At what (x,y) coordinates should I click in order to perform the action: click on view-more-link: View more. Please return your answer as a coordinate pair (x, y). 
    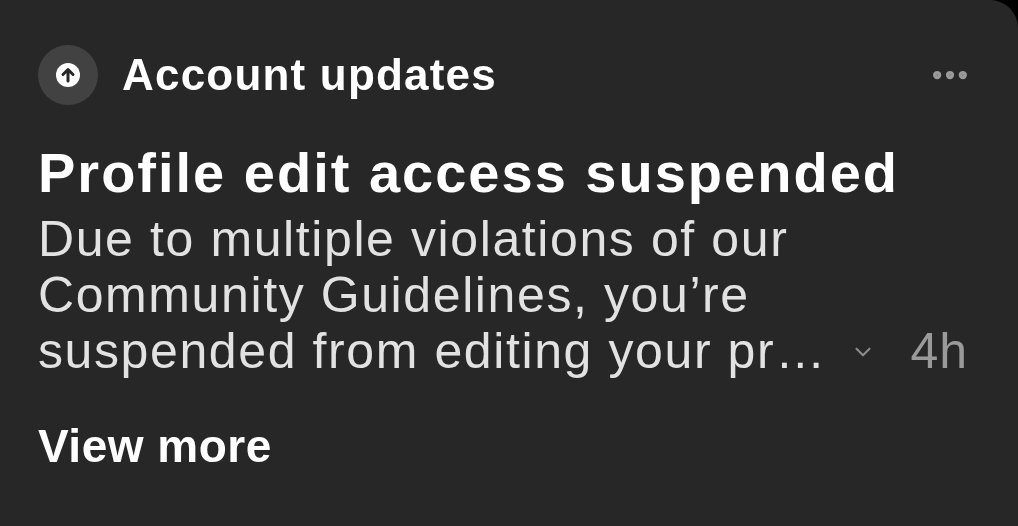
    Looking at the image, I should click on (155, 446).